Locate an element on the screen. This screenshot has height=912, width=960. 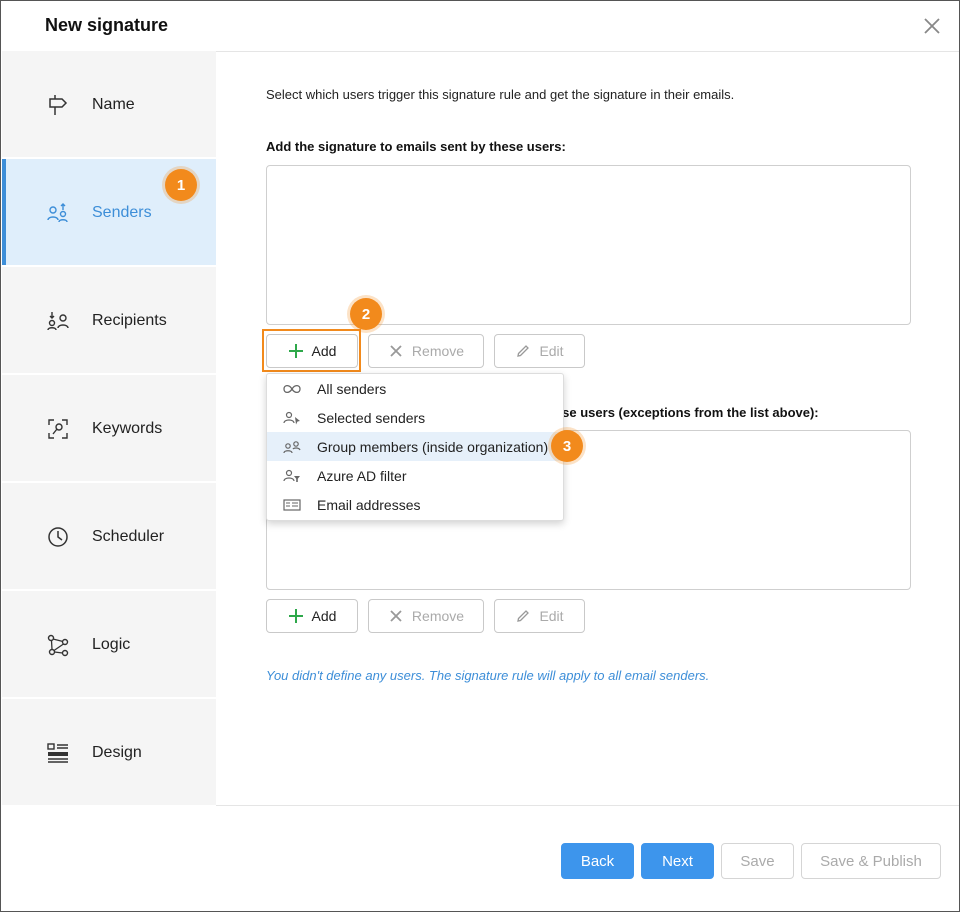
design-icon is located at coordinates (57, 753).